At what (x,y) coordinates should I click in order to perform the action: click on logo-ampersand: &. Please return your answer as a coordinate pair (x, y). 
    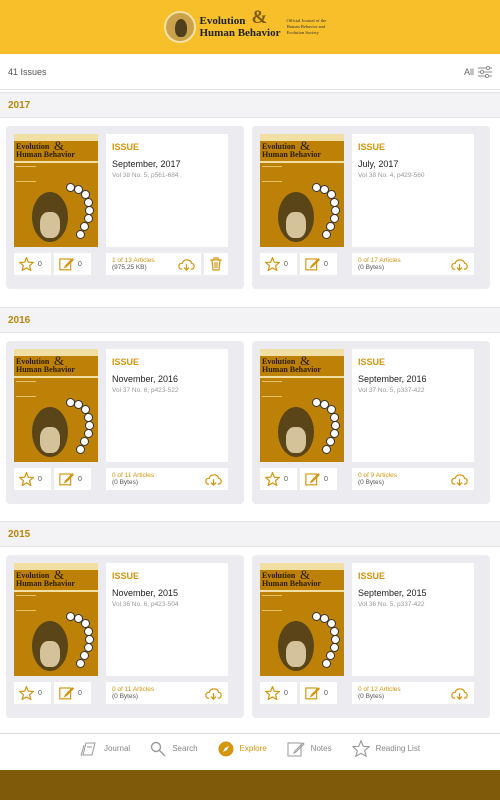
    Looking at the image, I should click on (259, 17).